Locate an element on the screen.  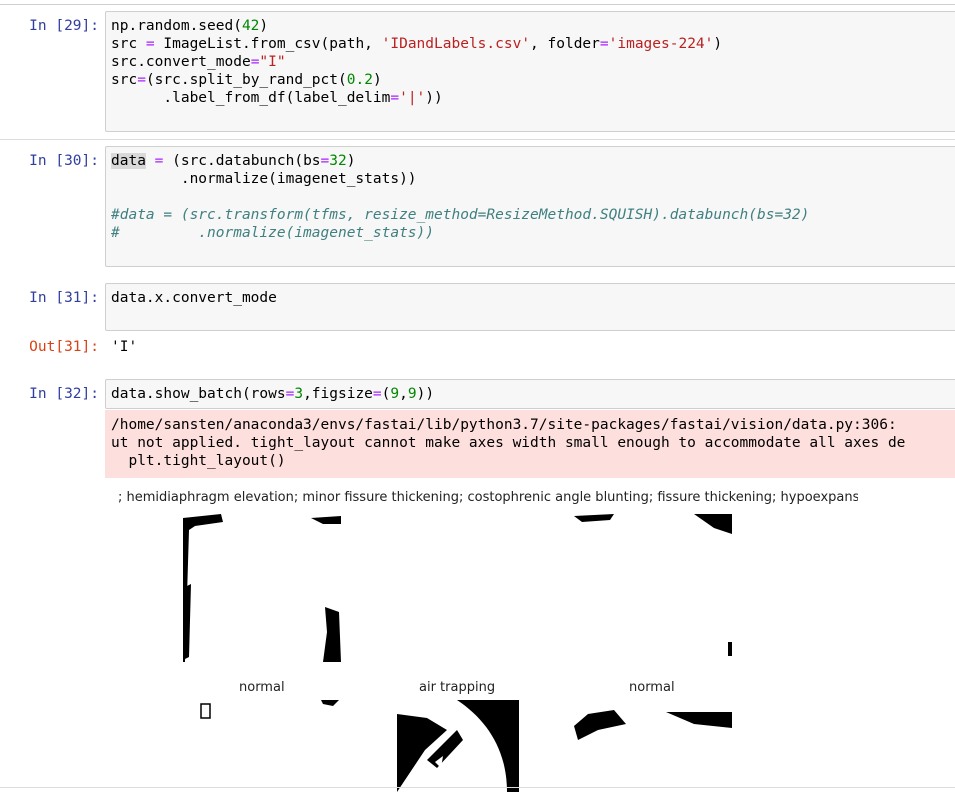
cell-31-output: 'I' is located at coordinates (124, 347).